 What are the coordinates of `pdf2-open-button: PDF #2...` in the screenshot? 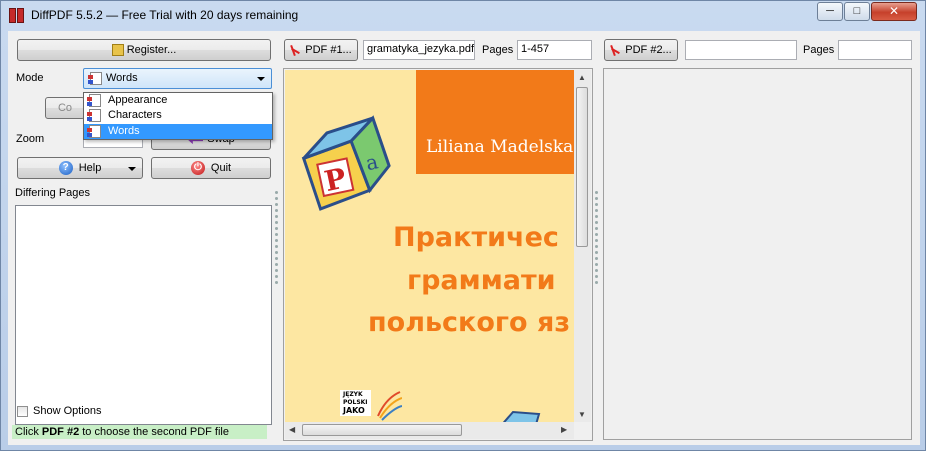 It's located at (641, 50).